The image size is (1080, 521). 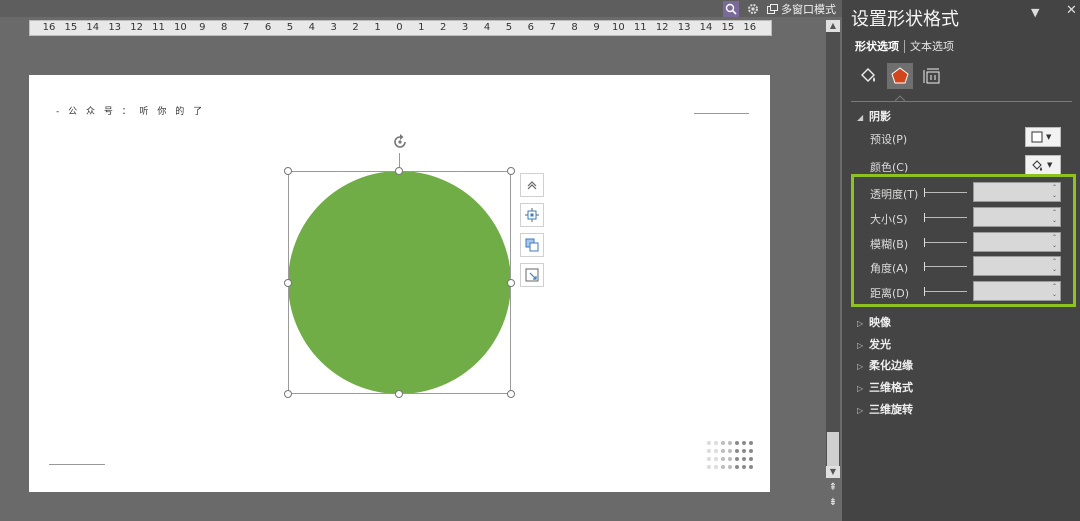 What do you see at coordinates (932, 76) in the screenshot?
I see `size-properties-icon` at bounding box center [932, 76].